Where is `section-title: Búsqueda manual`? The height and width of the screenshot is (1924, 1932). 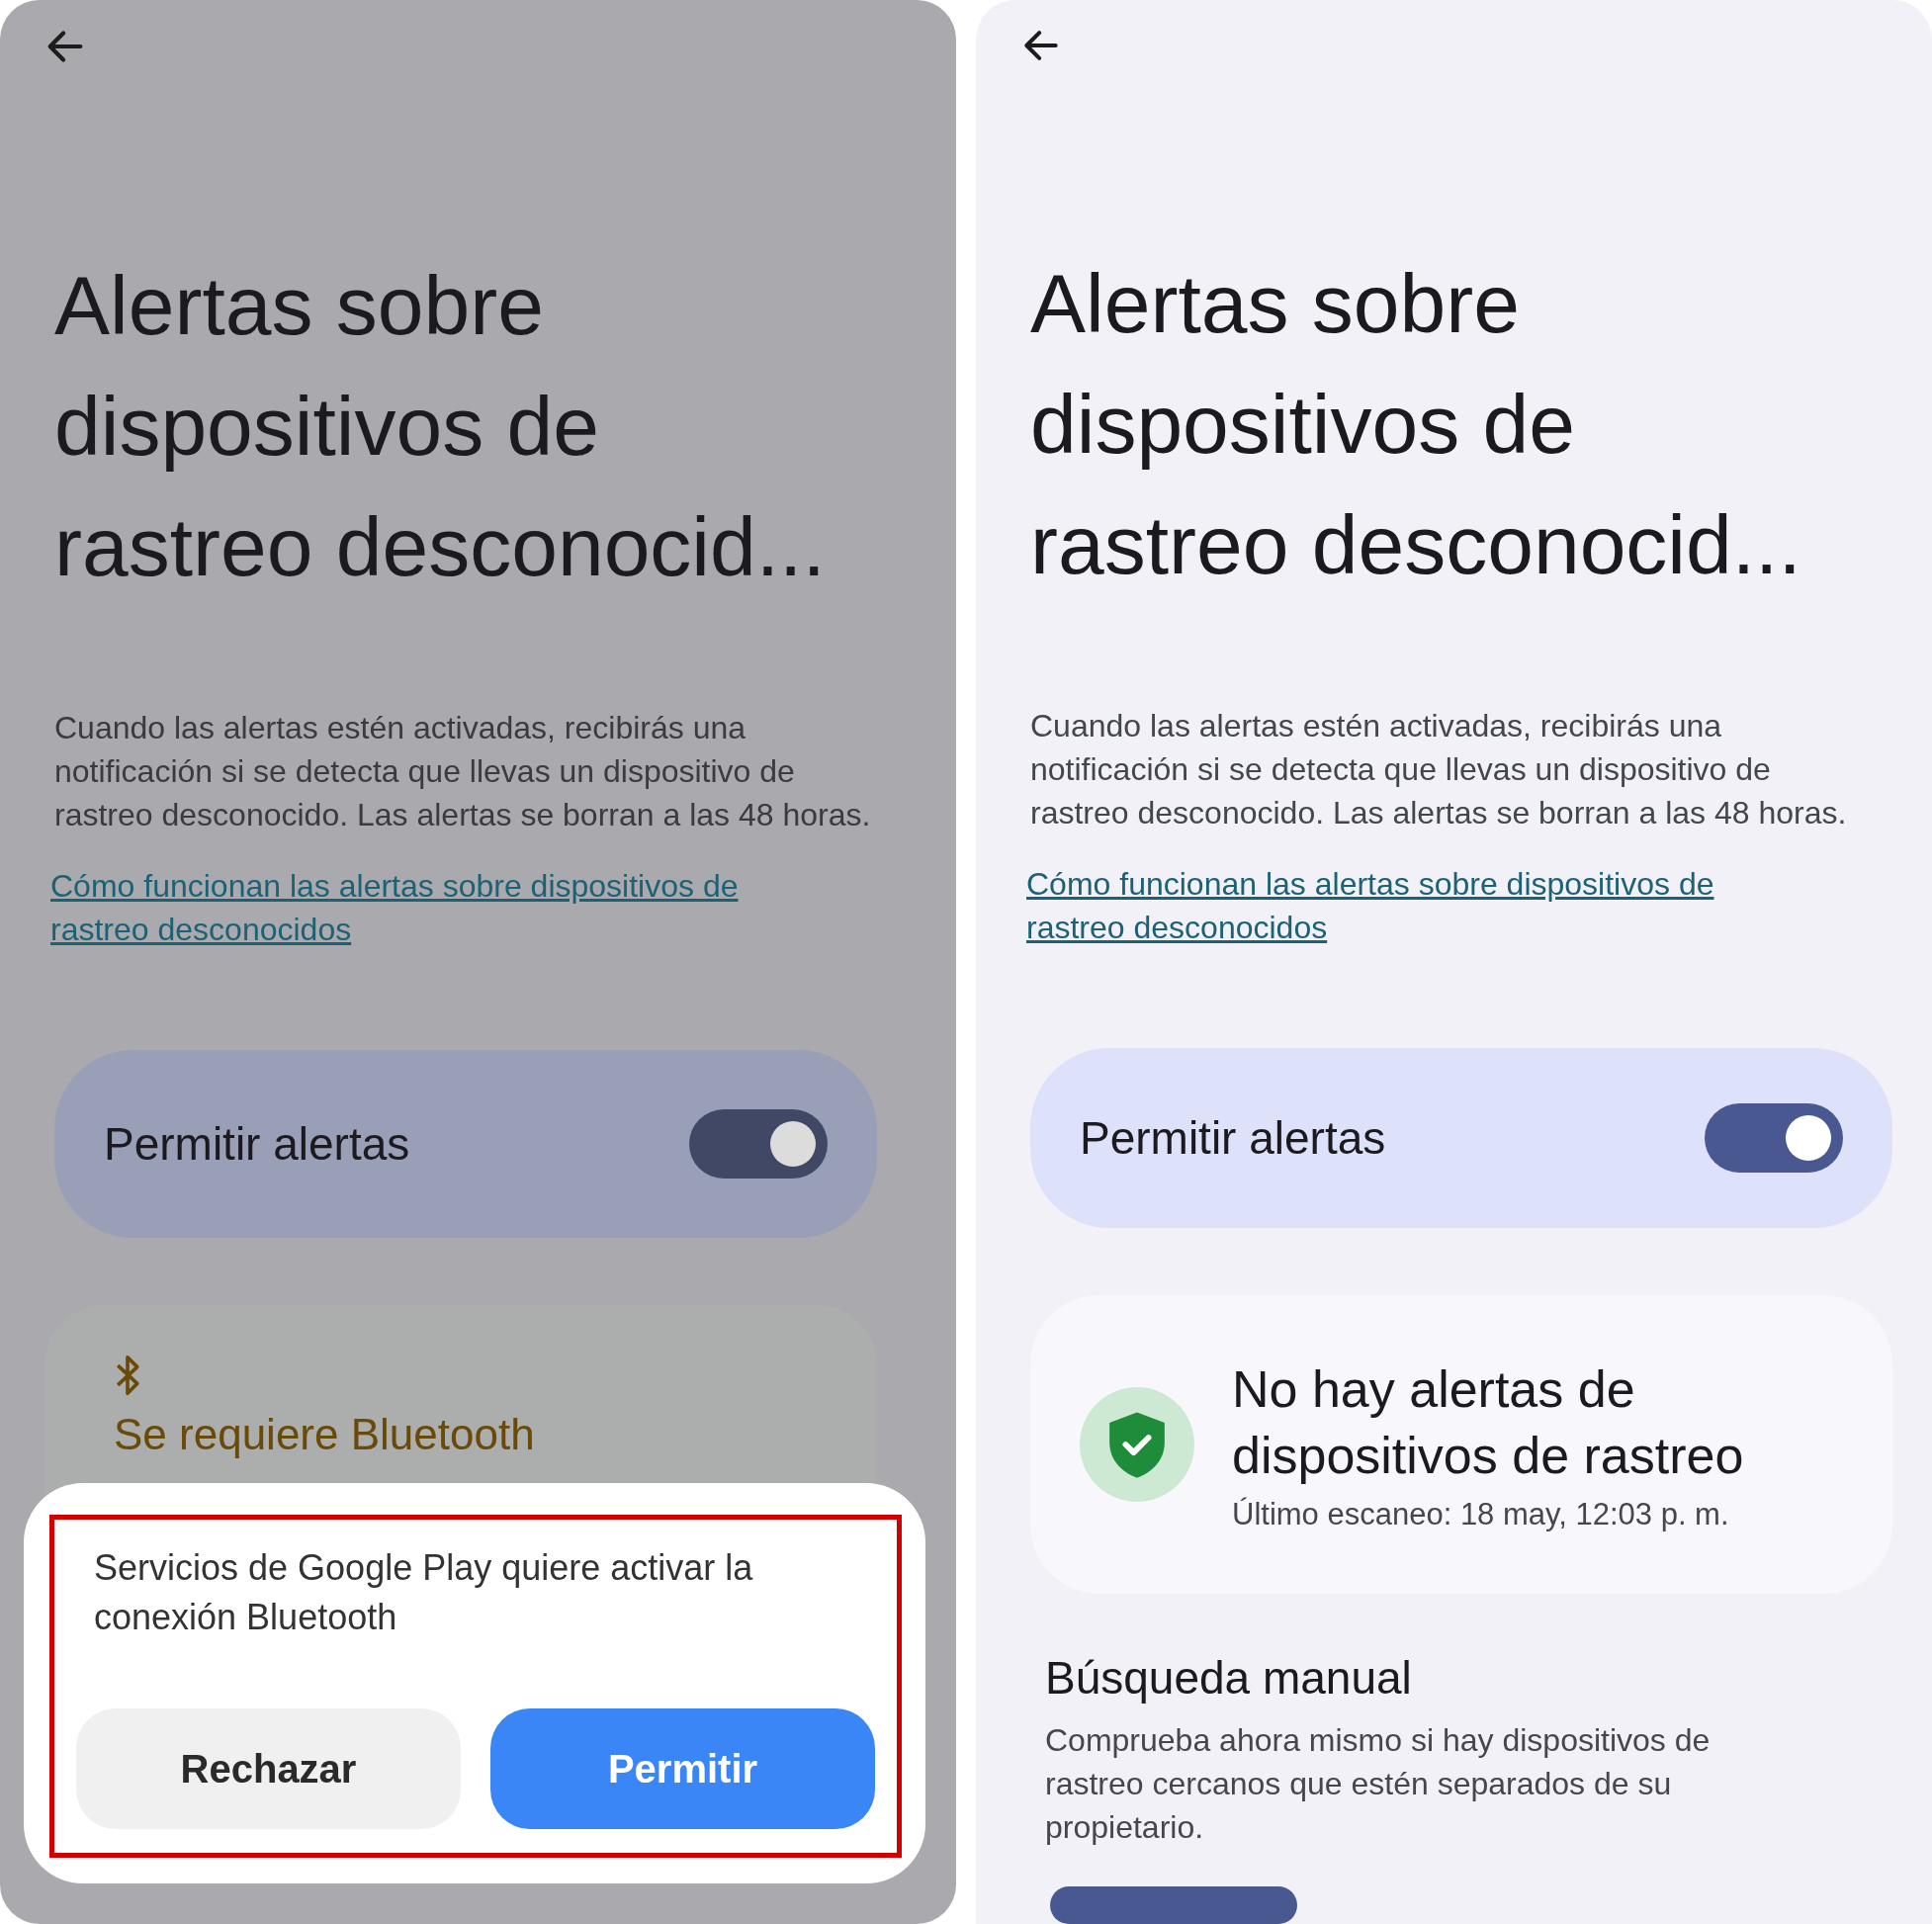
section-title: Búsqueda manual is located at coordinates (1229, 1677).